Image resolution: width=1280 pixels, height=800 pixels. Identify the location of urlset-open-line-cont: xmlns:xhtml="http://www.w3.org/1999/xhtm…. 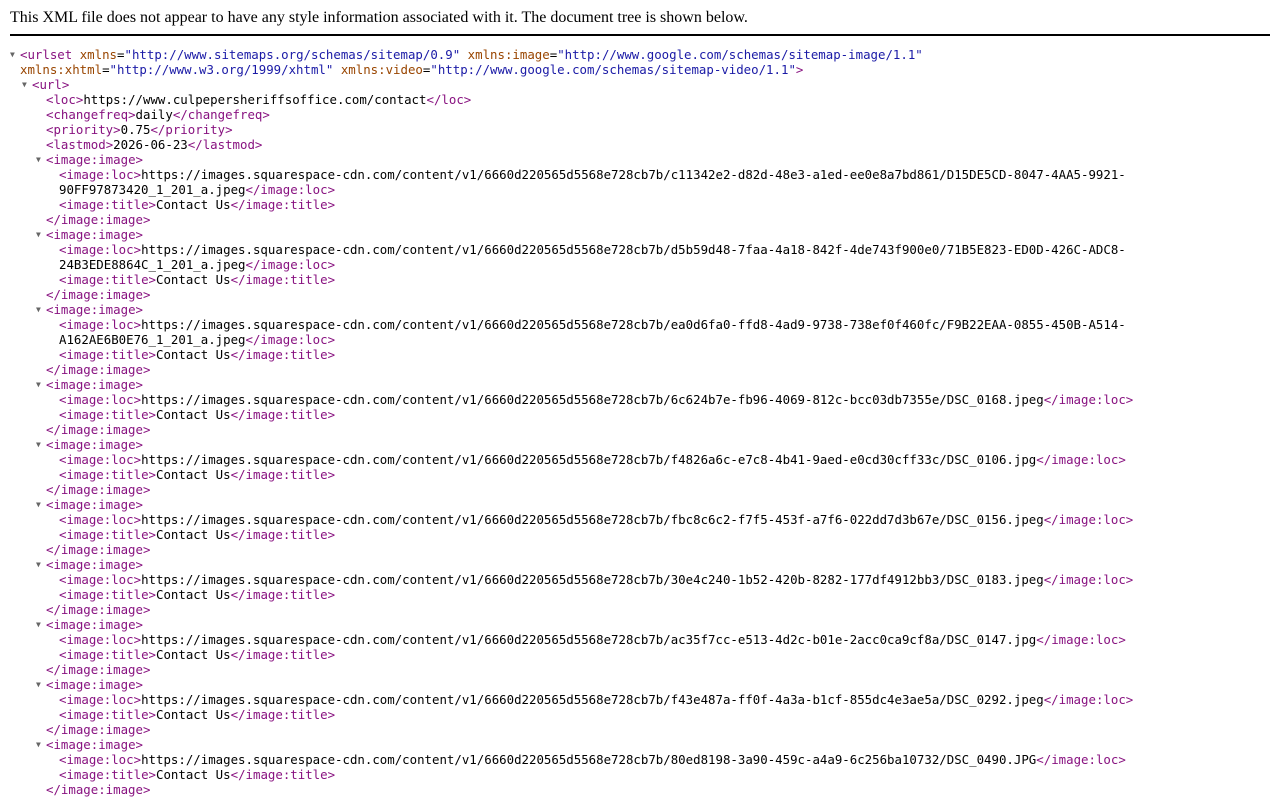
(412, 69).